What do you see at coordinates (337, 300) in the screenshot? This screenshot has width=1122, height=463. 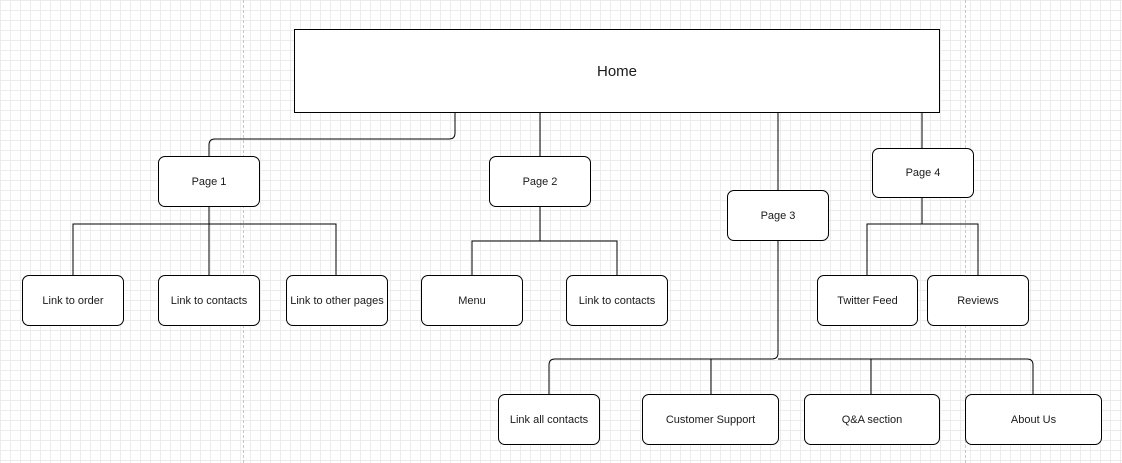 I see `node-link-to-other-pages: Link to other pages` at bounding box center [337, 300].